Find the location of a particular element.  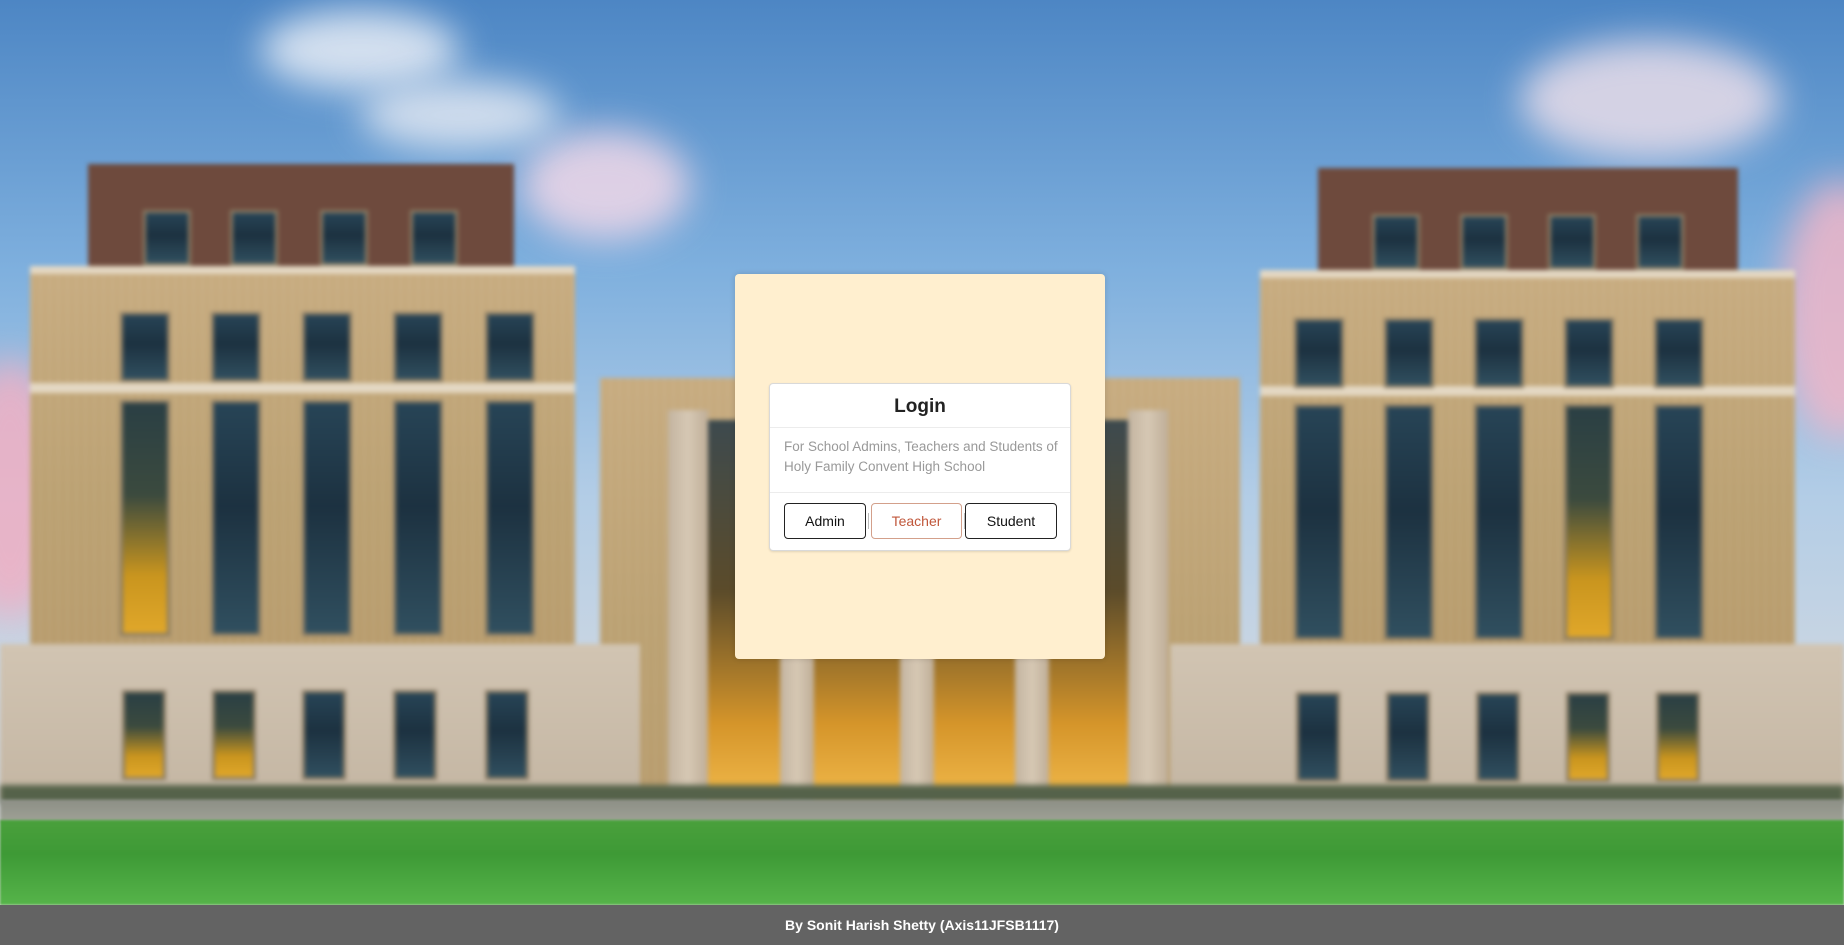

admin-button: Admin is located at coordinates (825, 521).